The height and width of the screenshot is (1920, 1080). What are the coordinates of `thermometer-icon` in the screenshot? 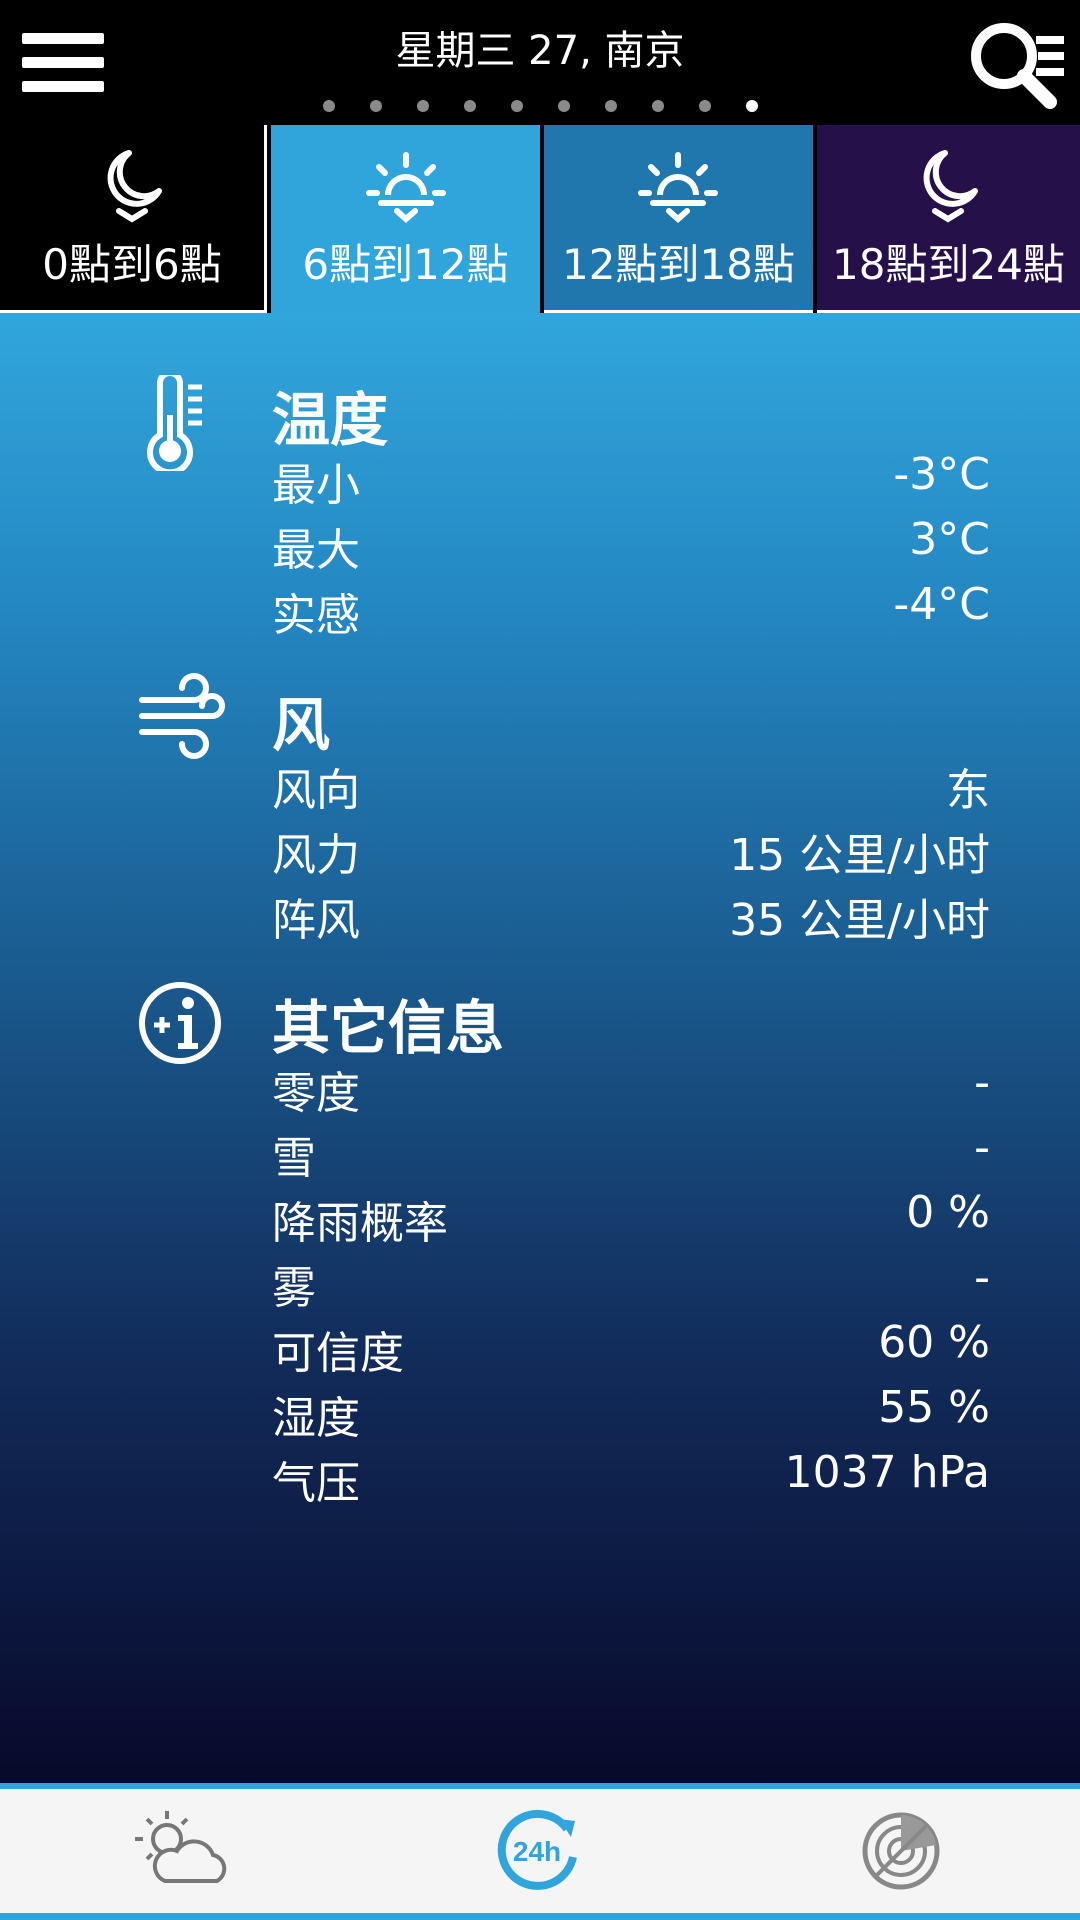 It's located at (174, 423).